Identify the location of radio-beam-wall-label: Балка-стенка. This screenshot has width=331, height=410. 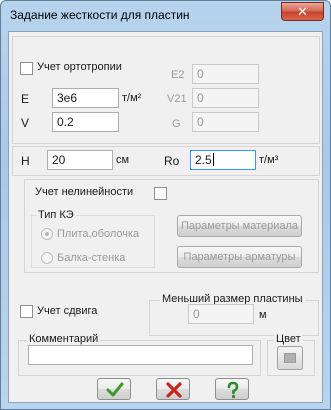
(91, 258).